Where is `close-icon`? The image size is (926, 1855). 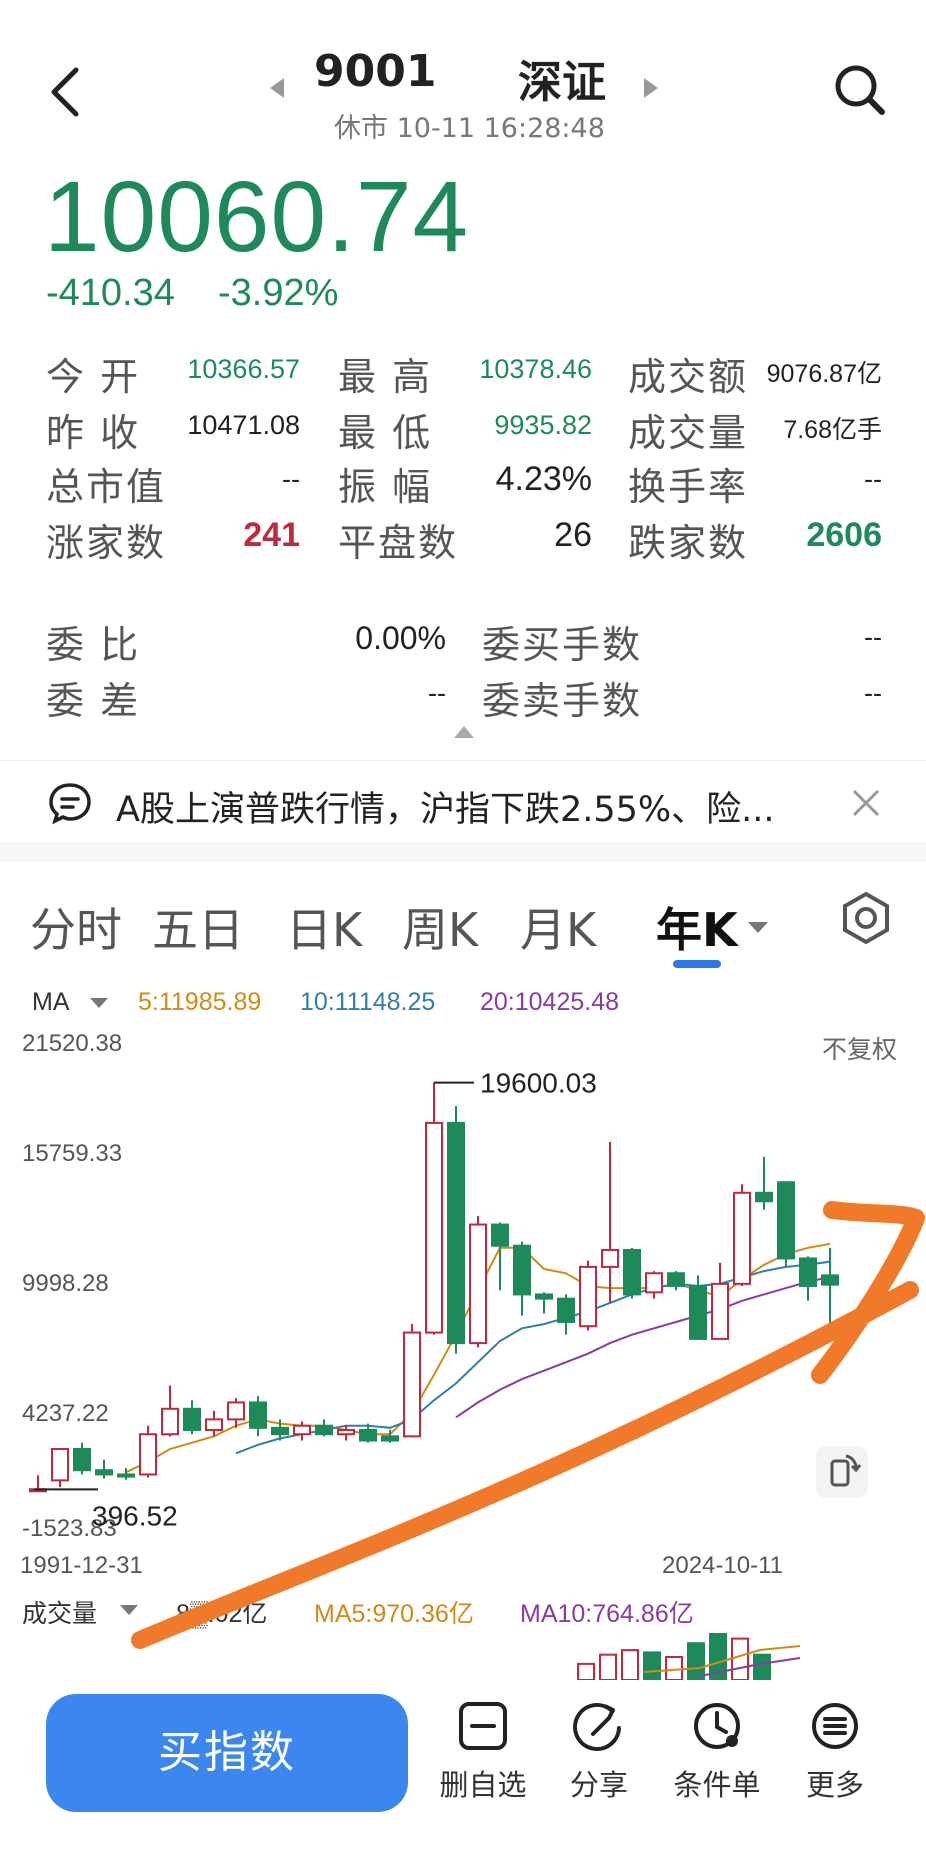
close-icon is located at coordinates (866, 803).